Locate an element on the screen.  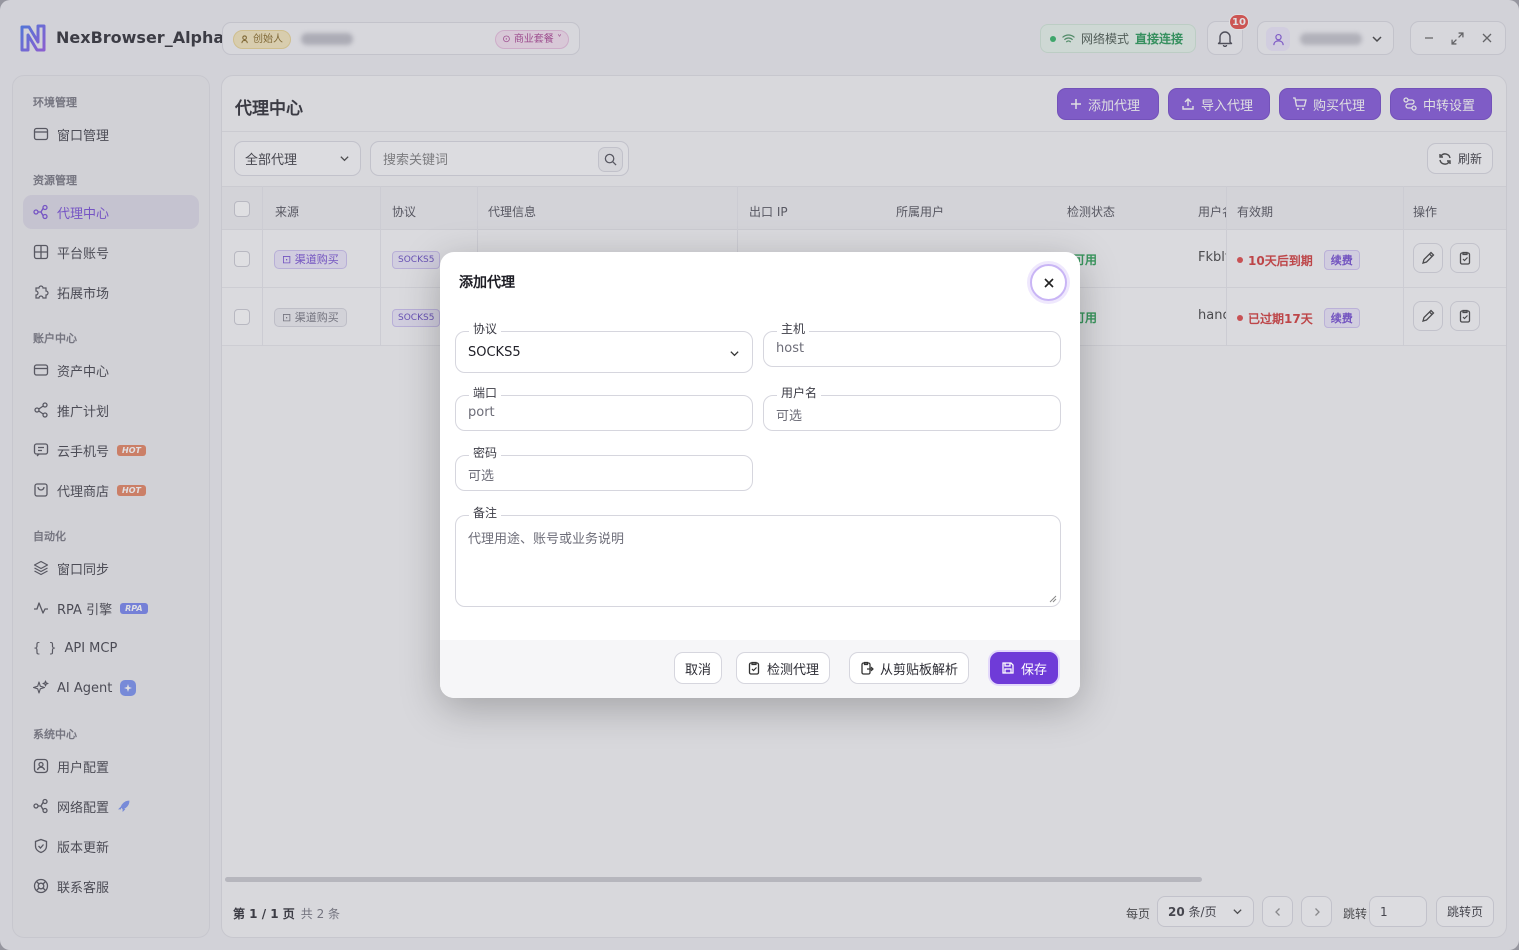
dialog-title: 添加代理 is located at coordinates (487, 283).